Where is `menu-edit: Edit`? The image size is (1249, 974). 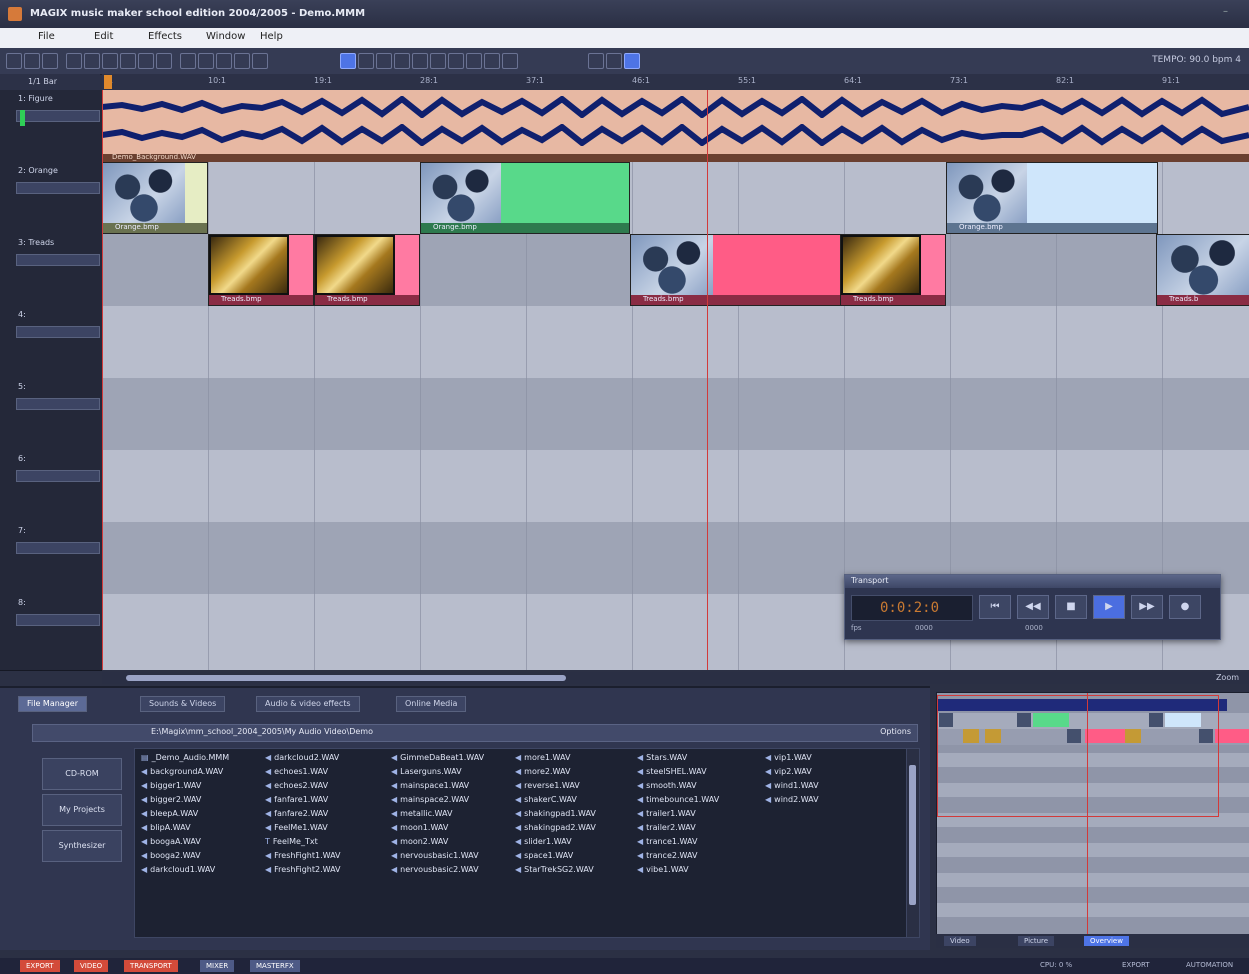
menu-edit: Edit is located at coordinates (103, 36).